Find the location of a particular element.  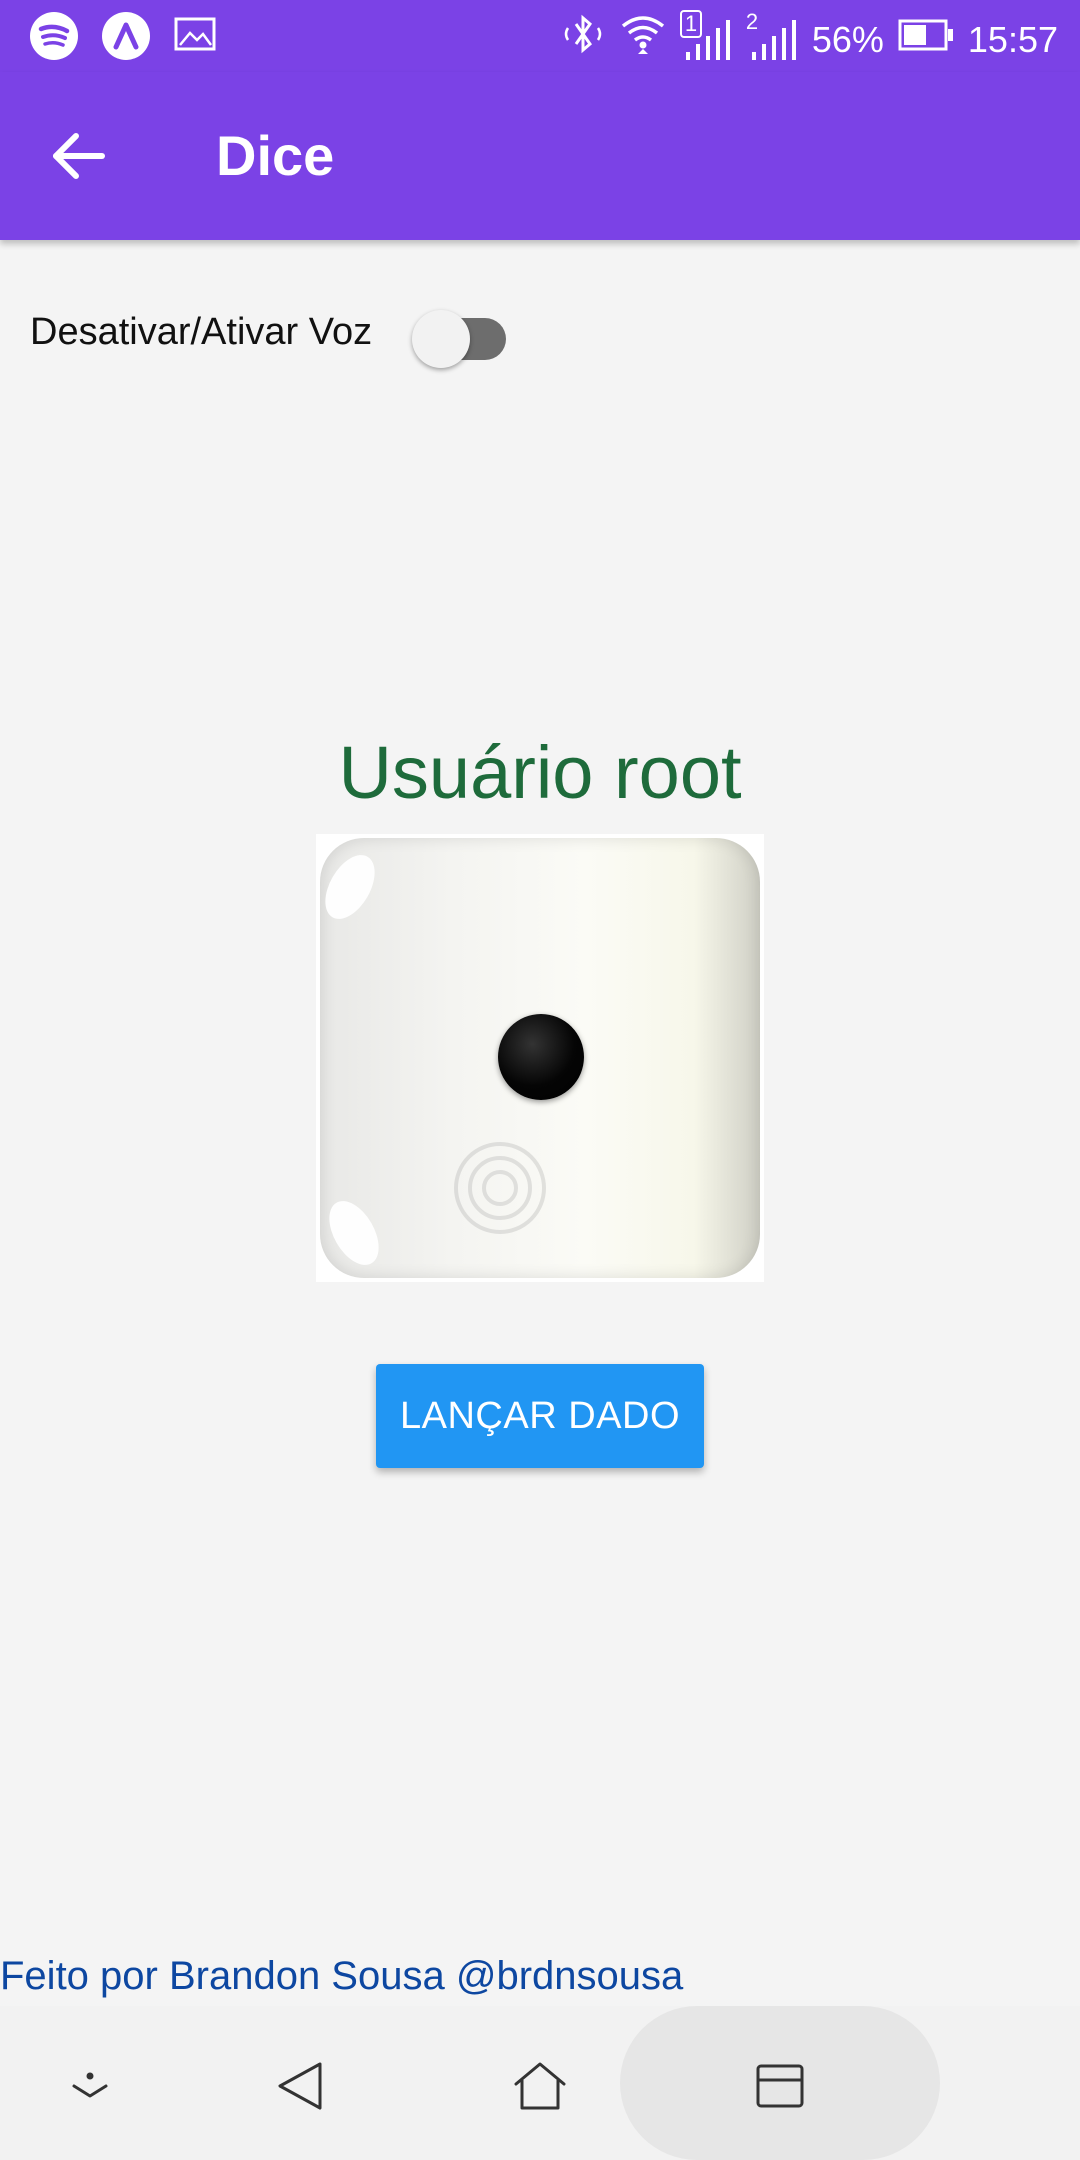

clock: 15:57 is located at coordinates (1012, 39).